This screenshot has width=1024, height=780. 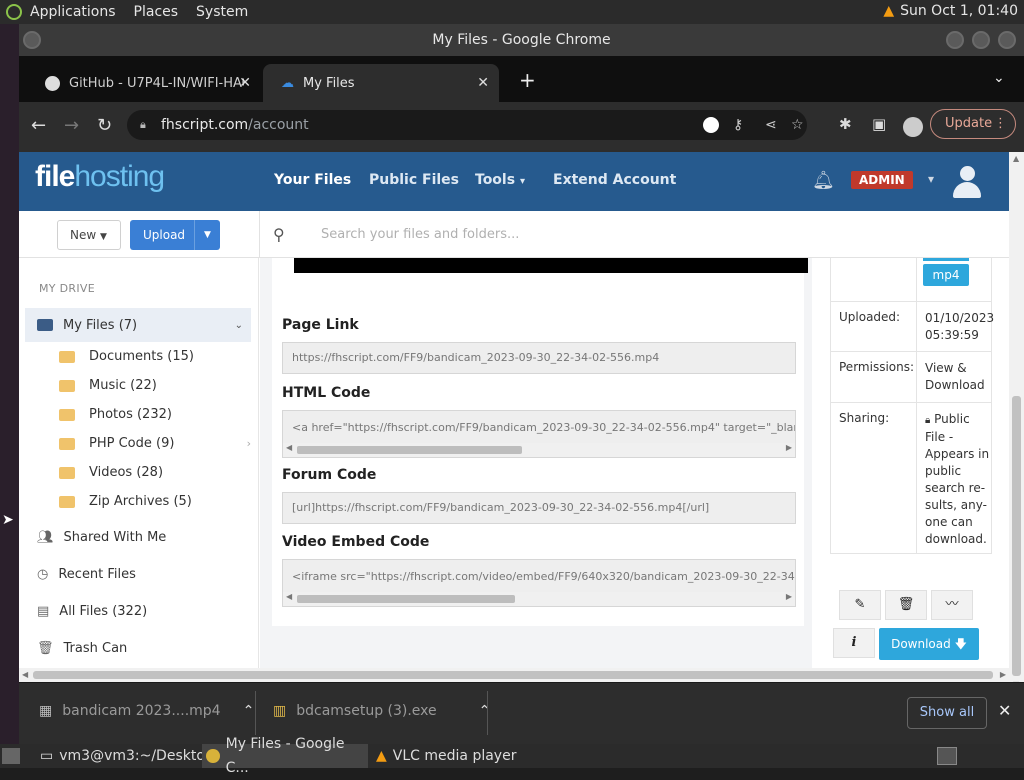 What do you see at coordinates (1016, 158) in the screenshot?
I see `scroll-up-icon: ▲` at bounding box center [1016, 158].